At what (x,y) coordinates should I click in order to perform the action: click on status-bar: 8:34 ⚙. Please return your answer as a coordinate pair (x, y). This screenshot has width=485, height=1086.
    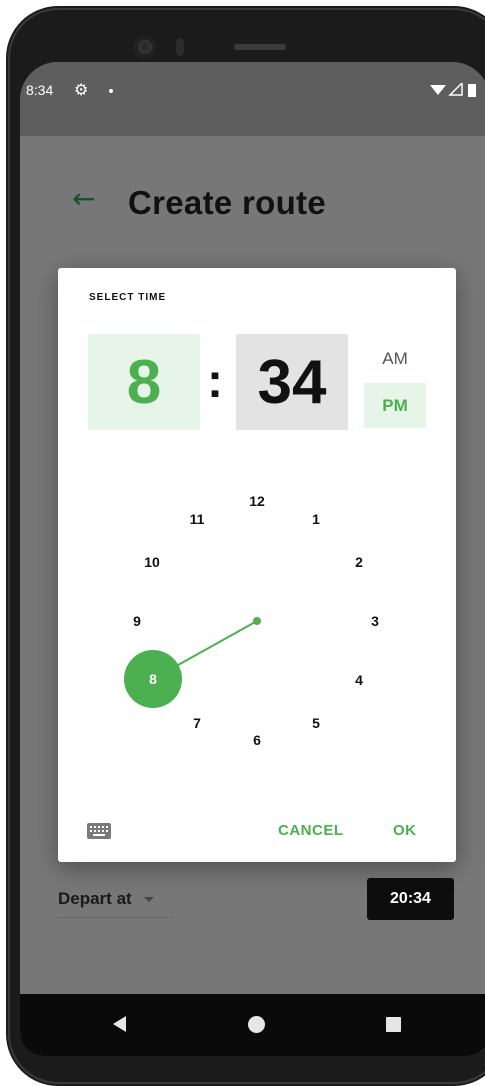
    Looking at the image, I should click on (252, 99).